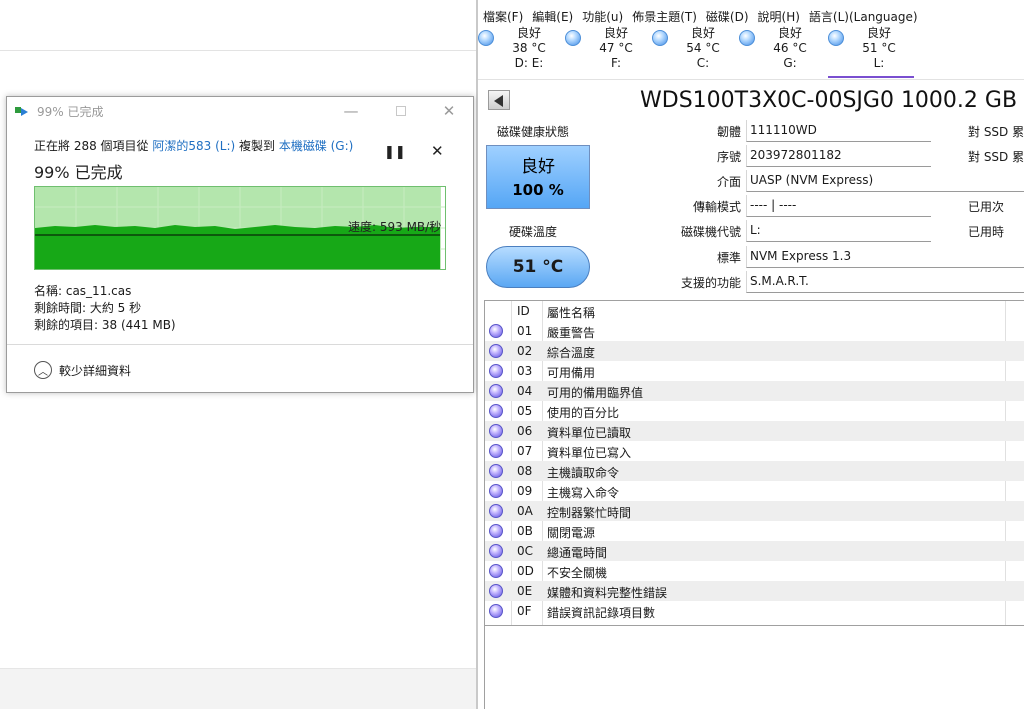 The image size is (1024, 709). I want to click on transfer-speed-graph: 速度: 593 MB/秒, so click(240, 228).